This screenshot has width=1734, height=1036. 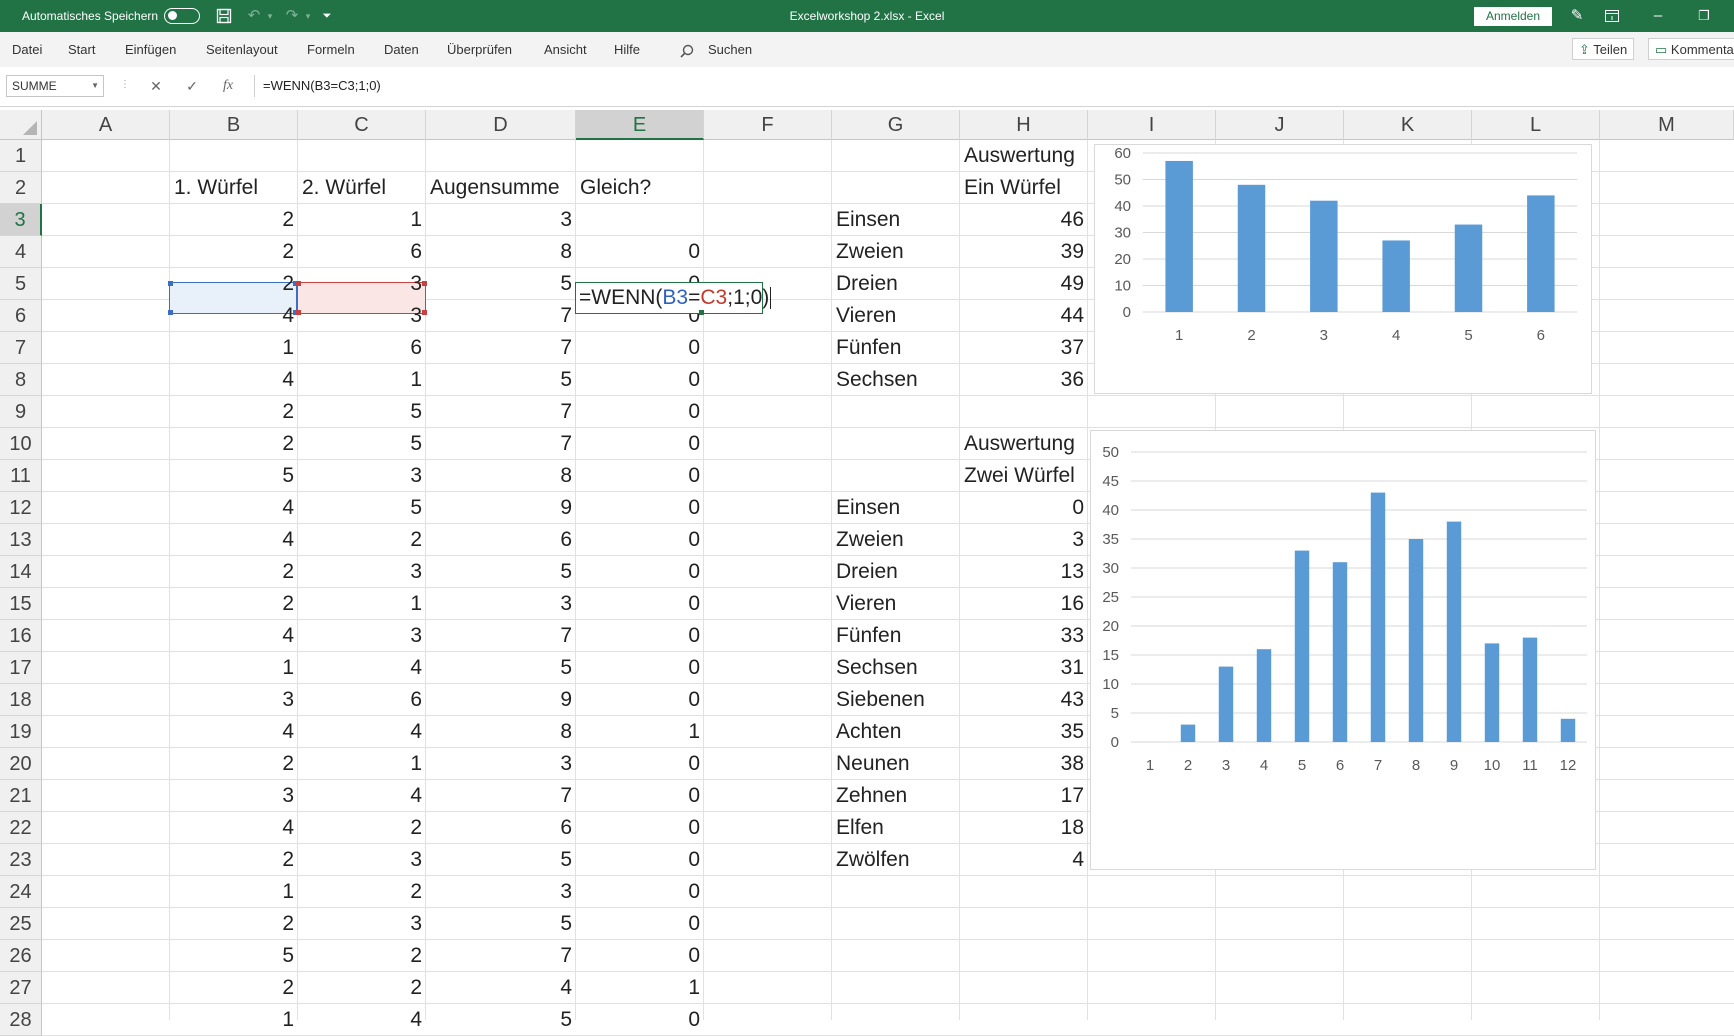 I want to click on one-die-value: 36, so click(x=1024, y=380).